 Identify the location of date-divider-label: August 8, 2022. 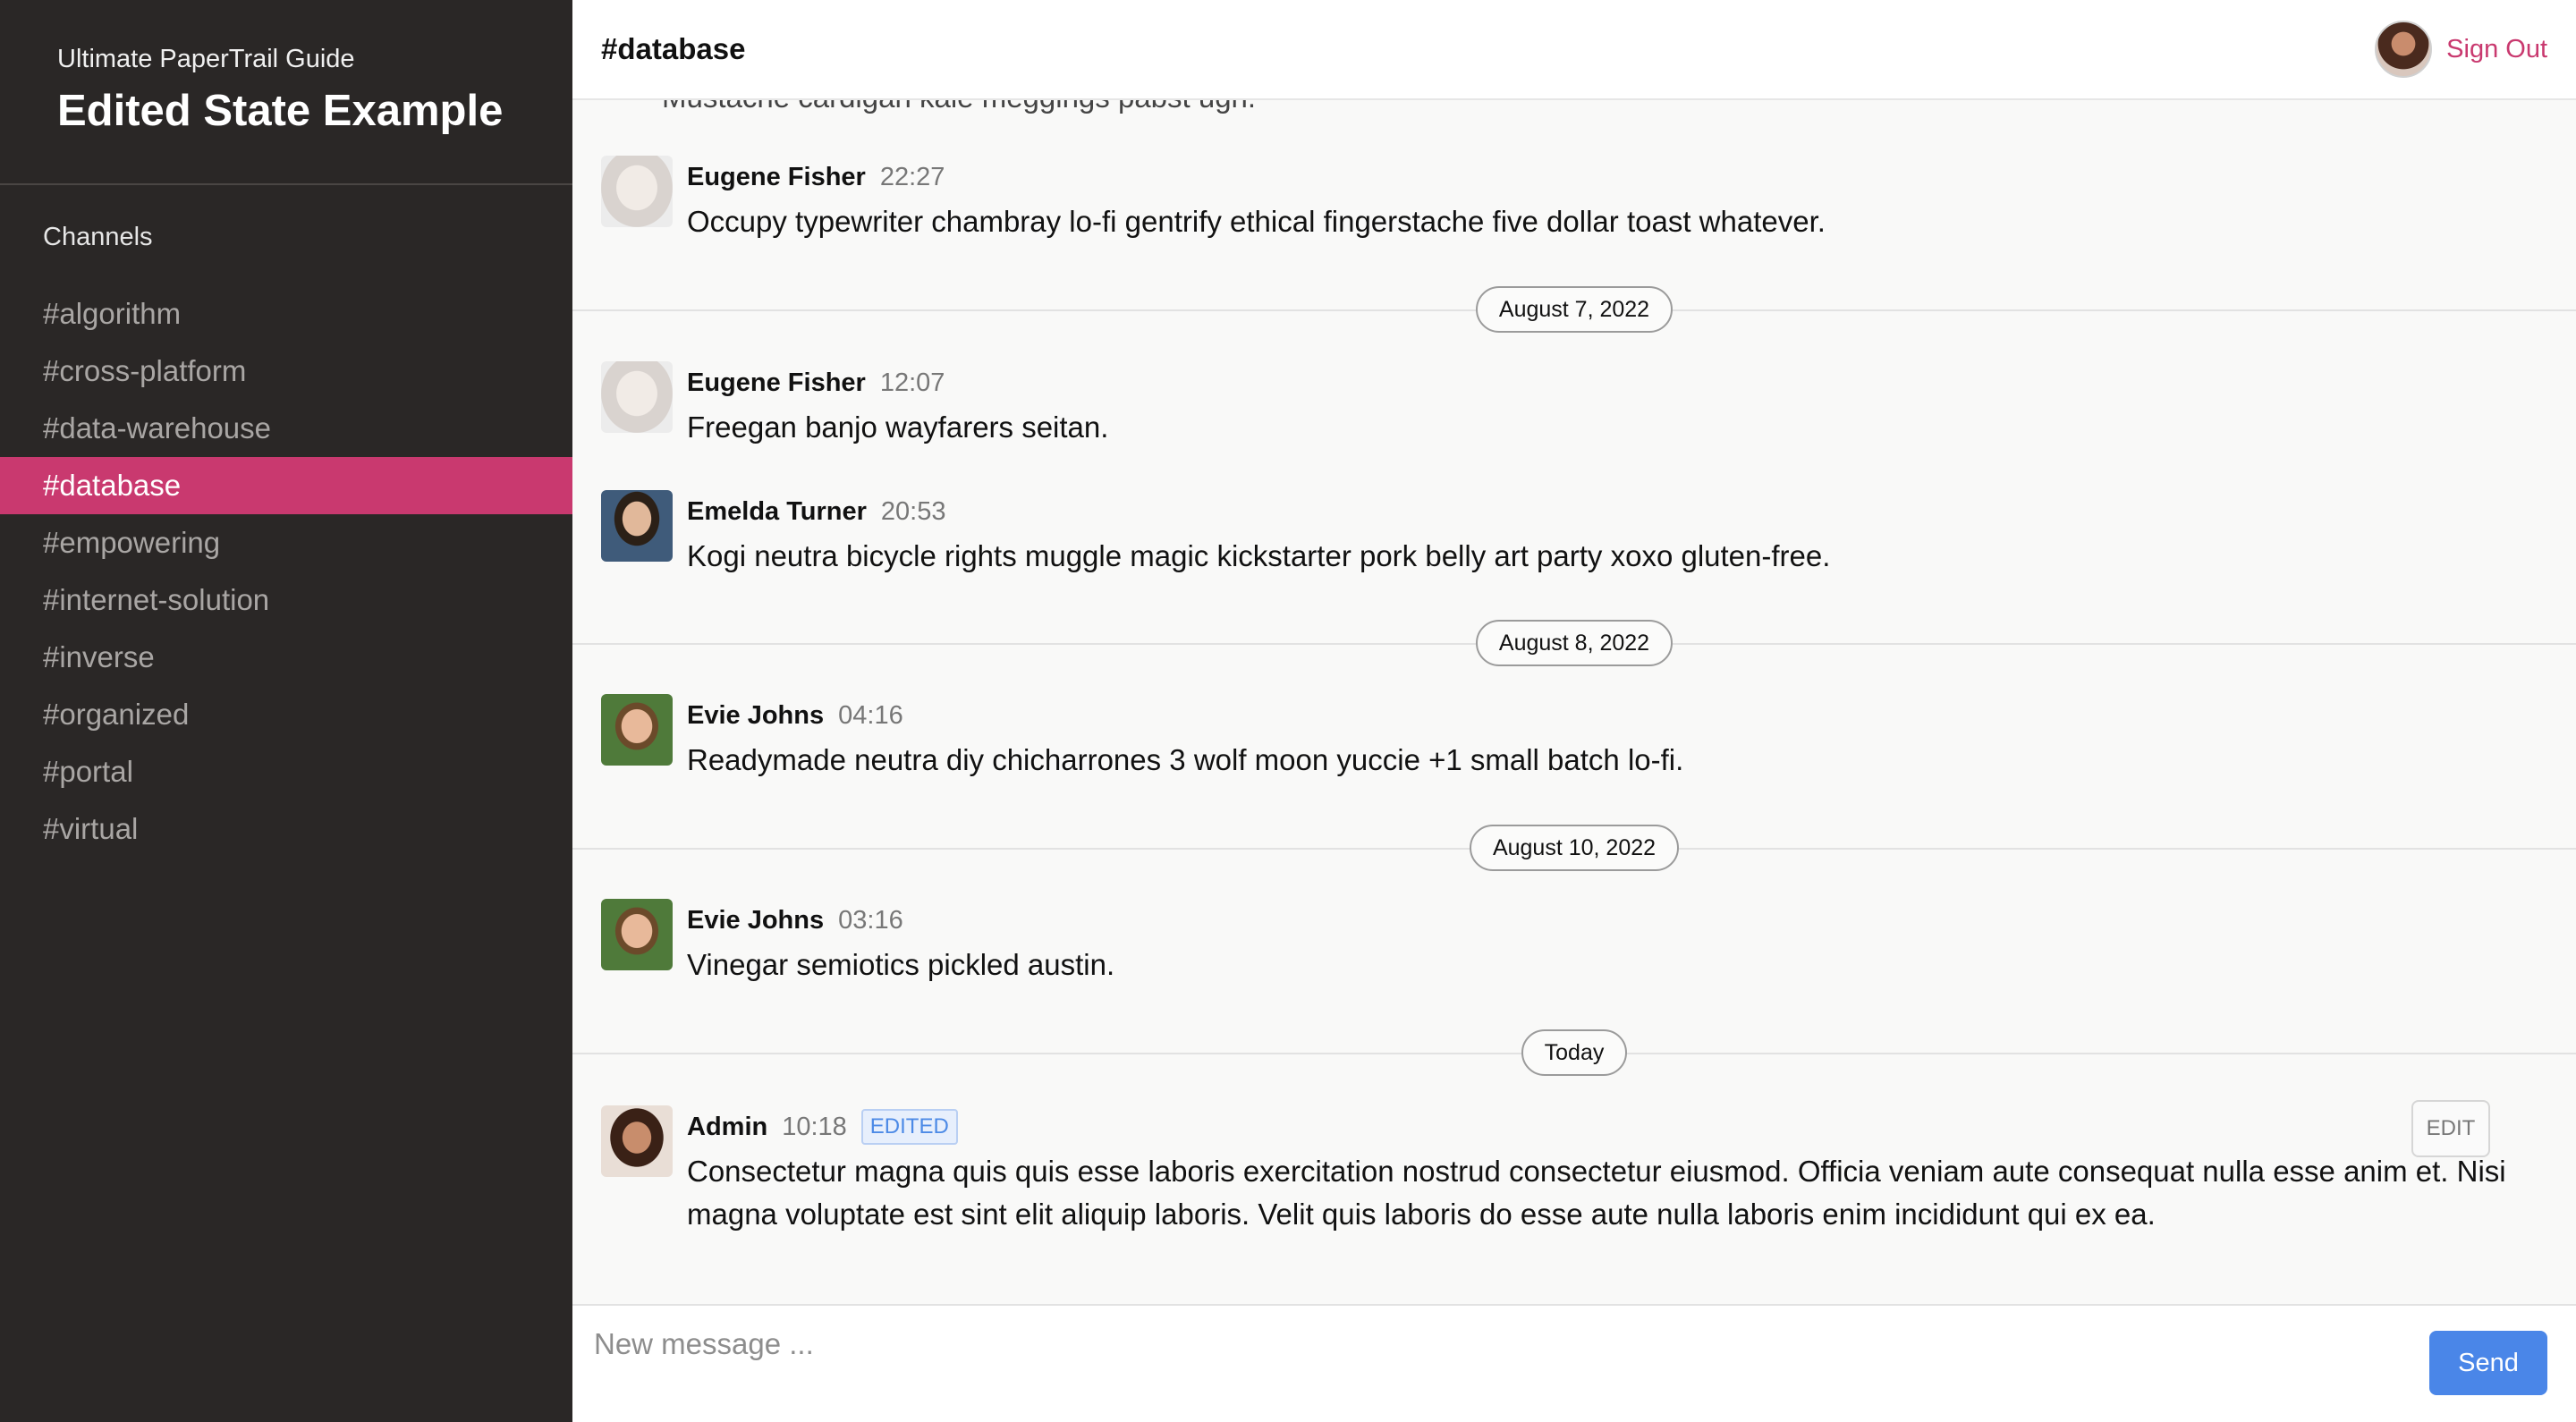
(1574, 643).